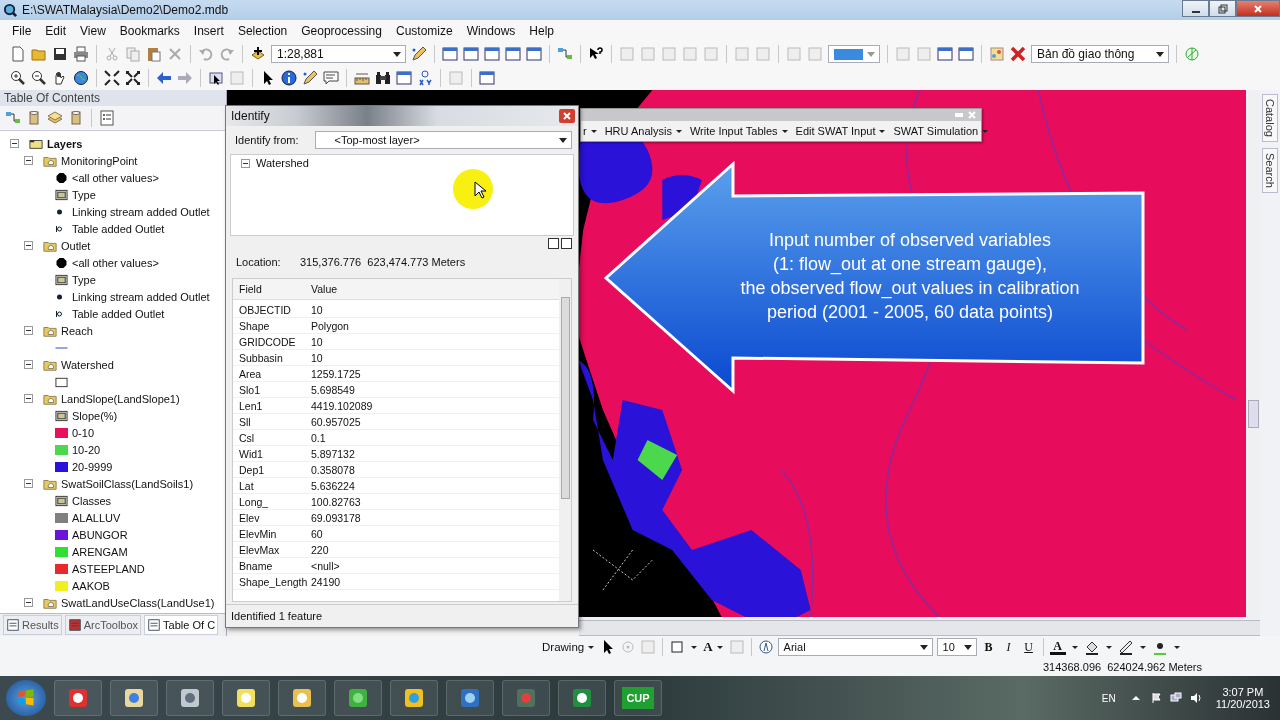  I want to click on tree-item: LandSlope(LandSlope1), so click(120, 398).